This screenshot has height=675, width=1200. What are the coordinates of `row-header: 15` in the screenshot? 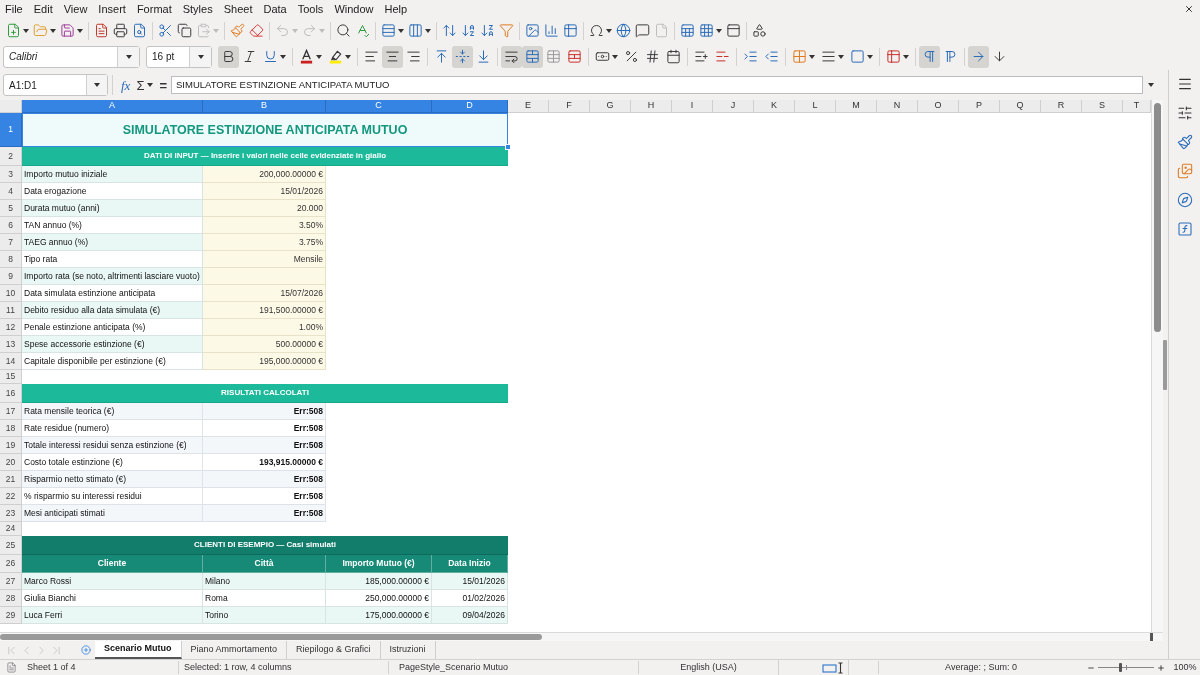 It's located at (11, 377).